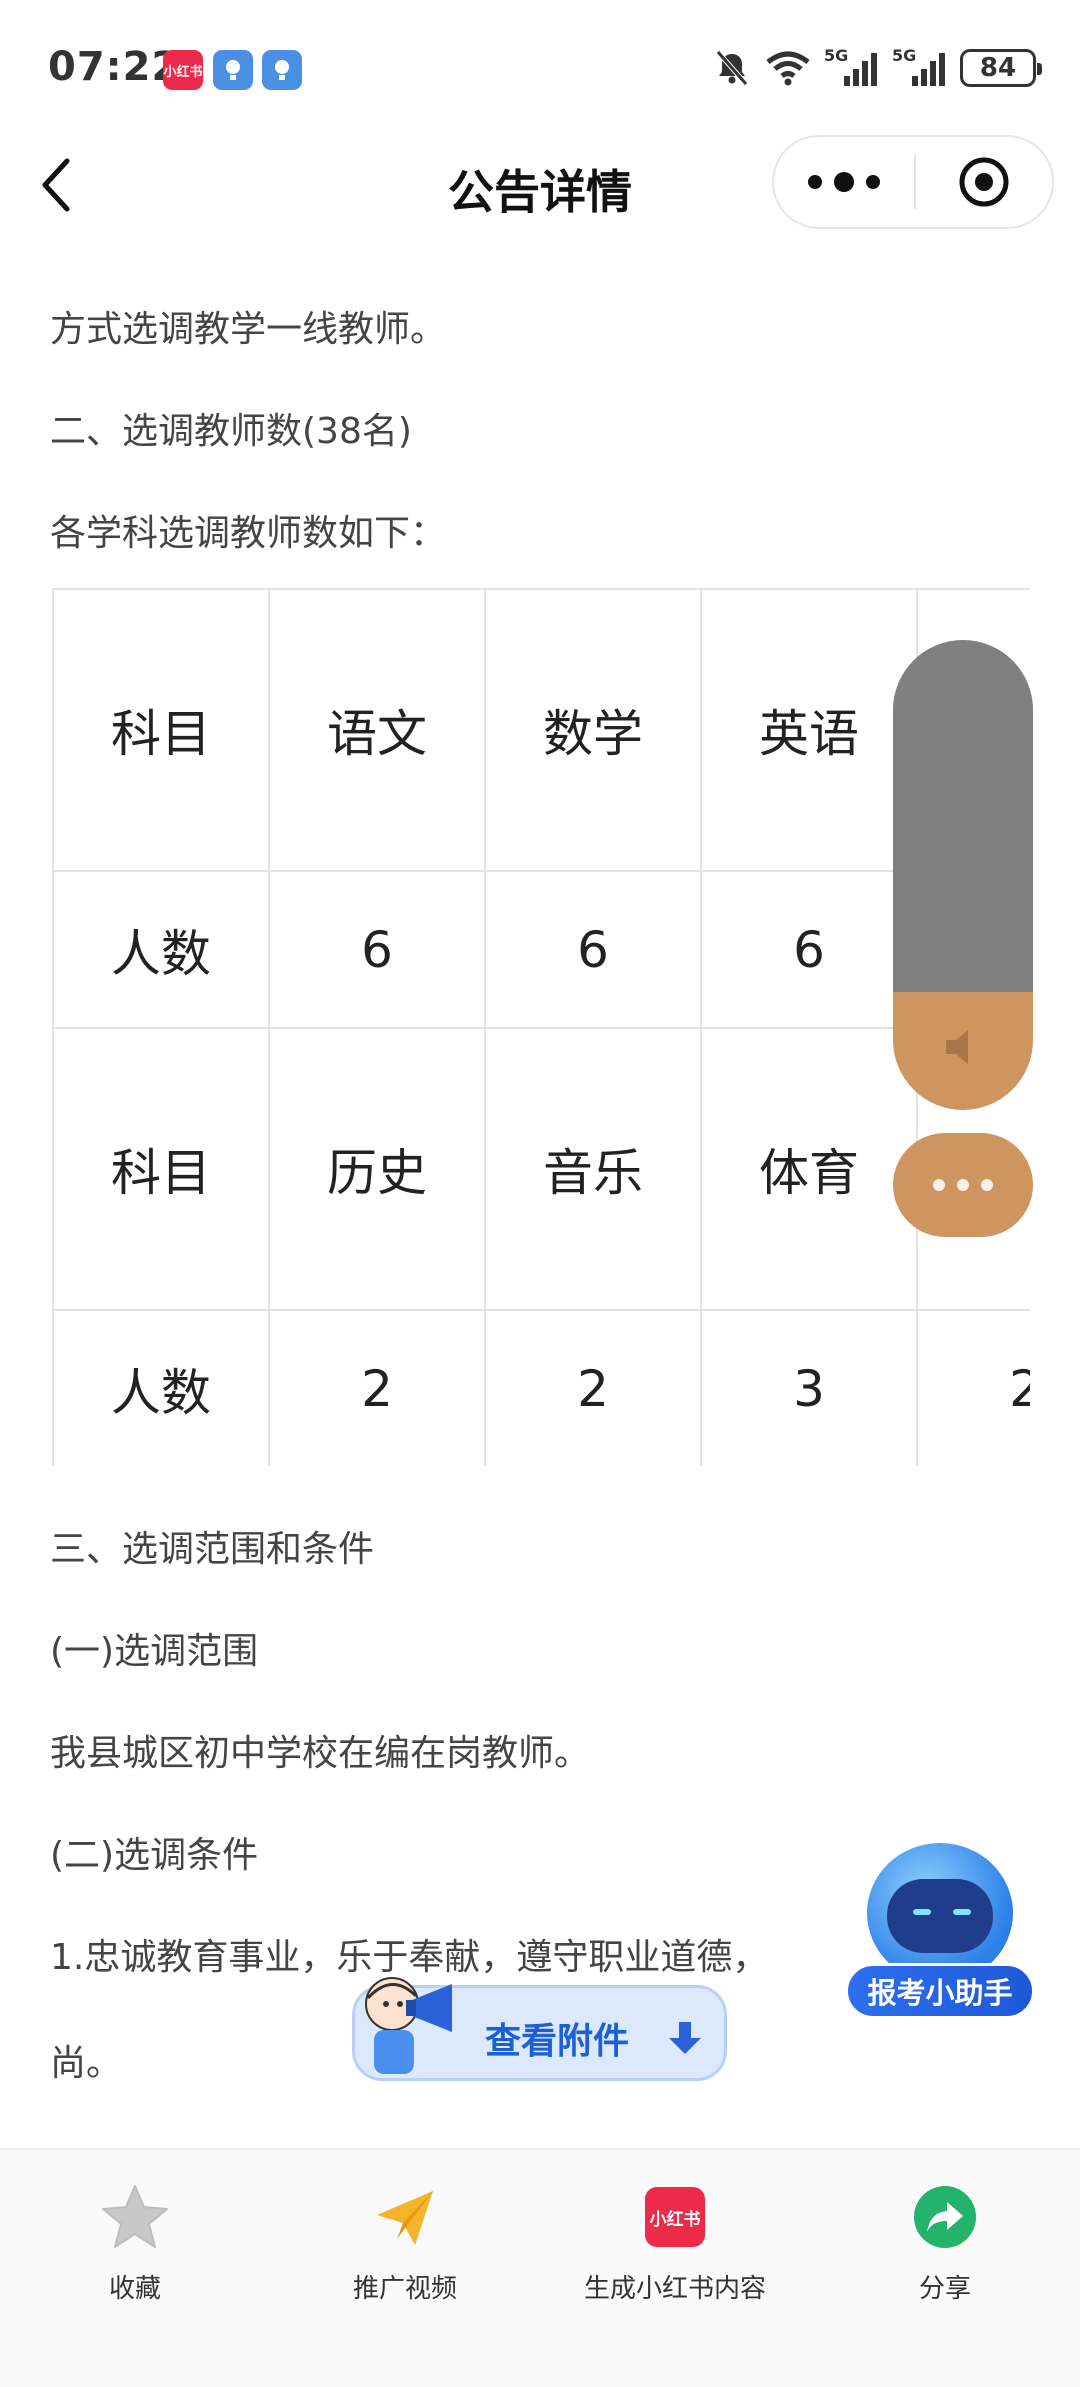  What do you see at coordinates (540, 185) in the screenshot?
I see `navigation-bar: 公告详情` at bounding box center [540, 185].